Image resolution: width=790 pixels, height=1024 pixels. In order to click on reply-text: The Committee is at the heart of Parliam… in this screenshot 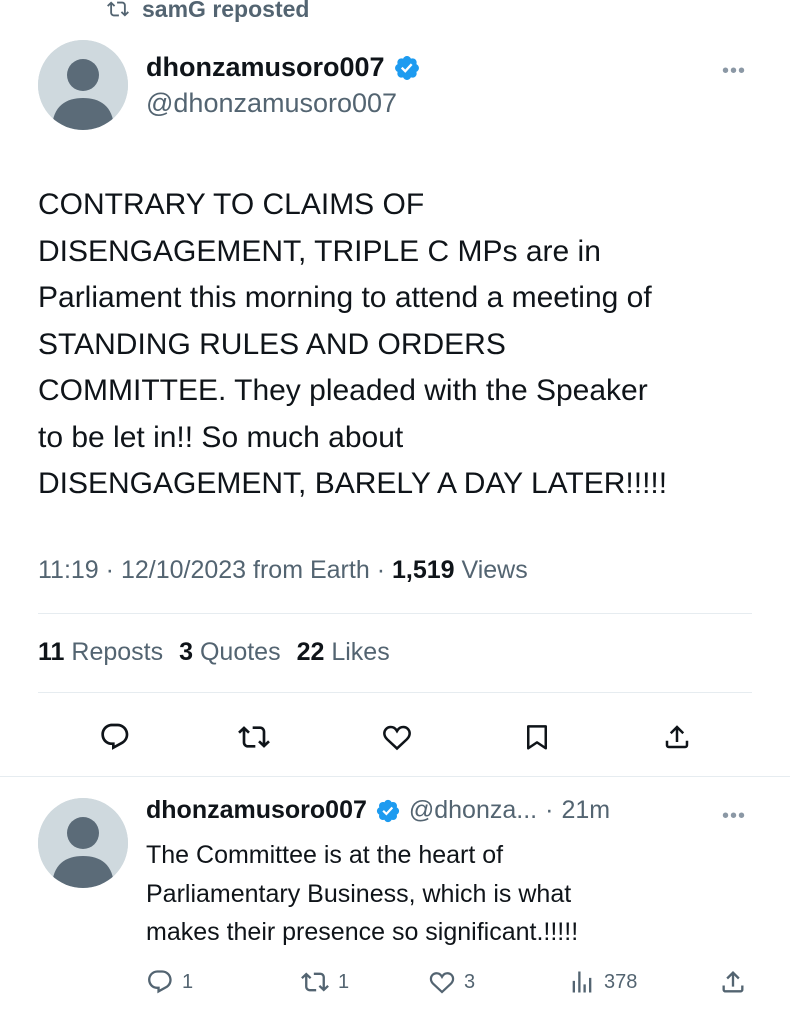, I will do `click(362, 893)`.